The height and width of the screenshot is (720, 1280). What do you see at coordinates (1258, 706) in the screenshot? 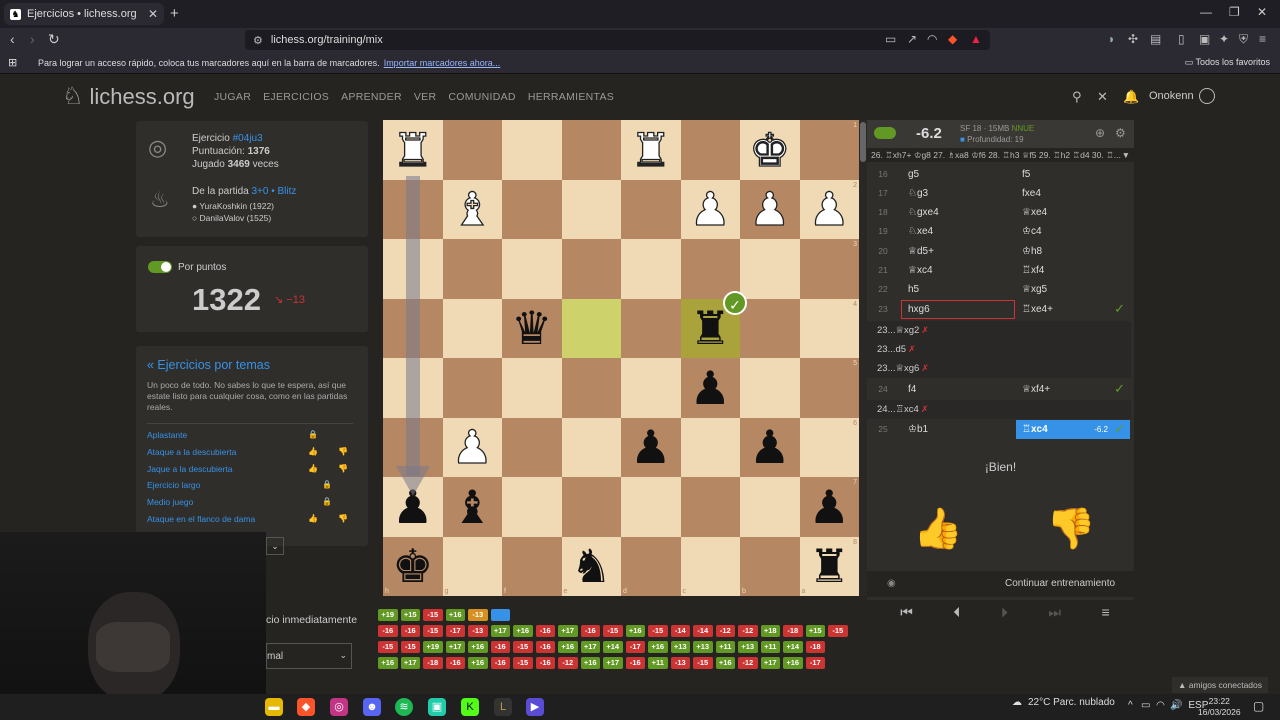
I see `notification-icon: ▢` at bounding box center [1258, 706].